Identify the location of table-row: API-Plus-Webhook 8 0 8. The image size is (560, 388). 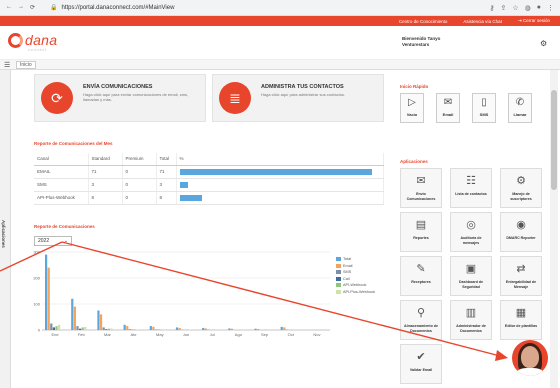
(209, 198).